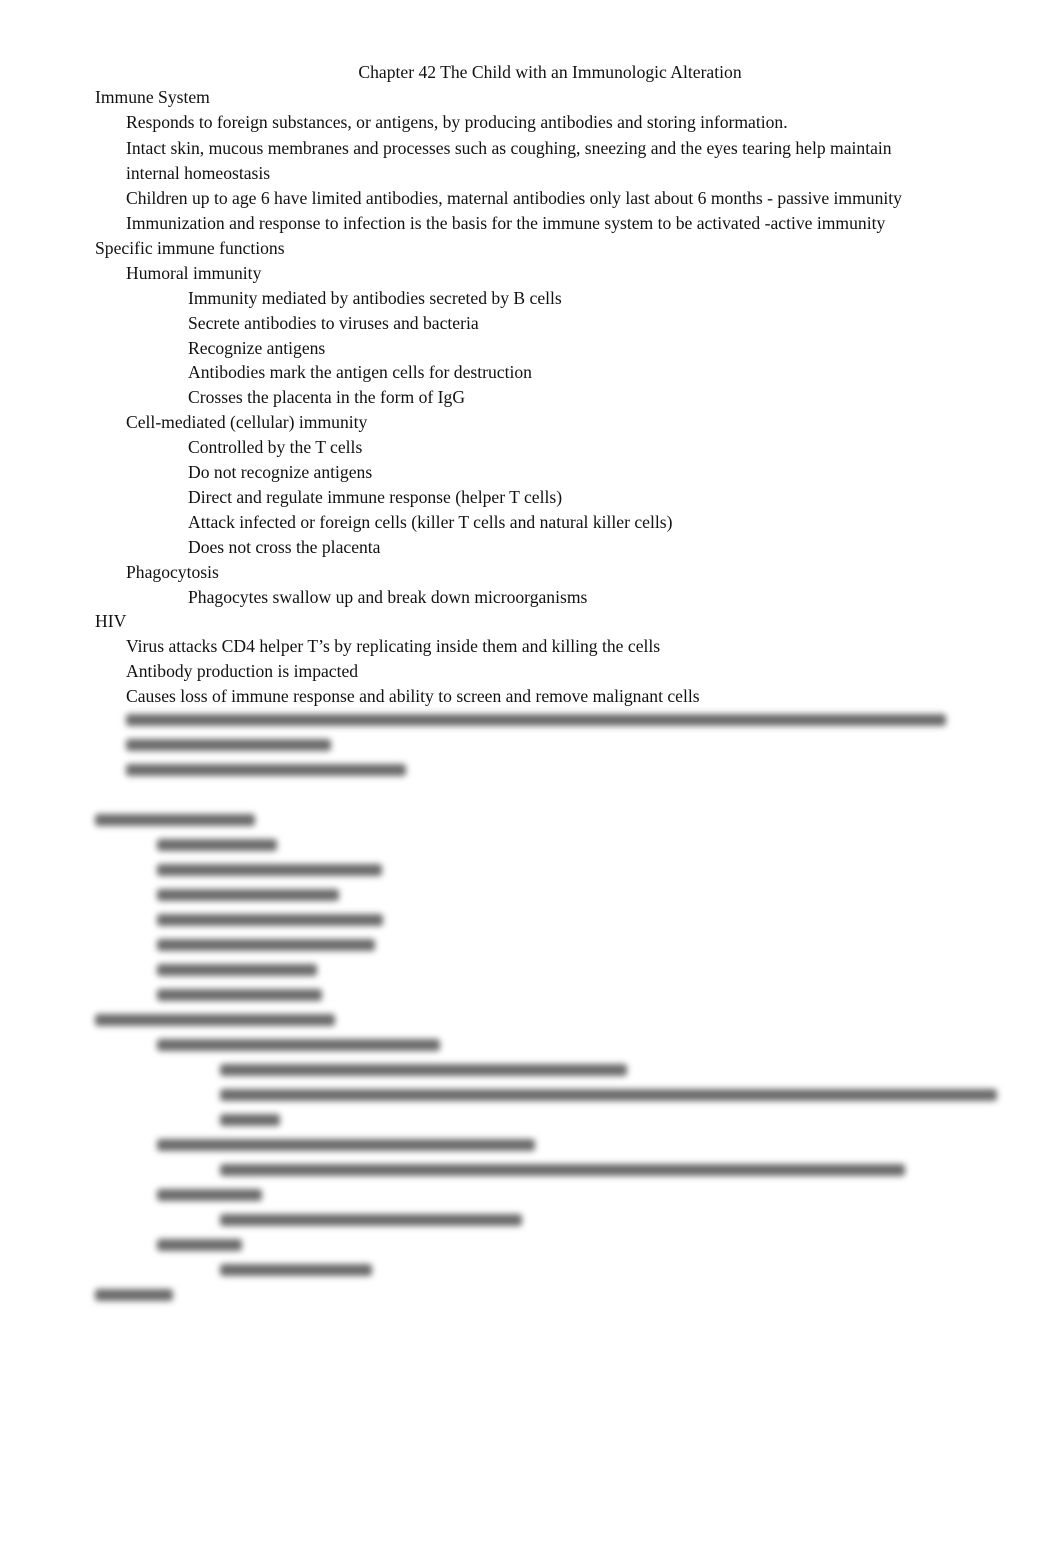  Describe the element at coordinates (247, 422) in the screenshot. I see `subsection-heading-cell-mediated: Cell-mediated (cellular) immunity` at that location.